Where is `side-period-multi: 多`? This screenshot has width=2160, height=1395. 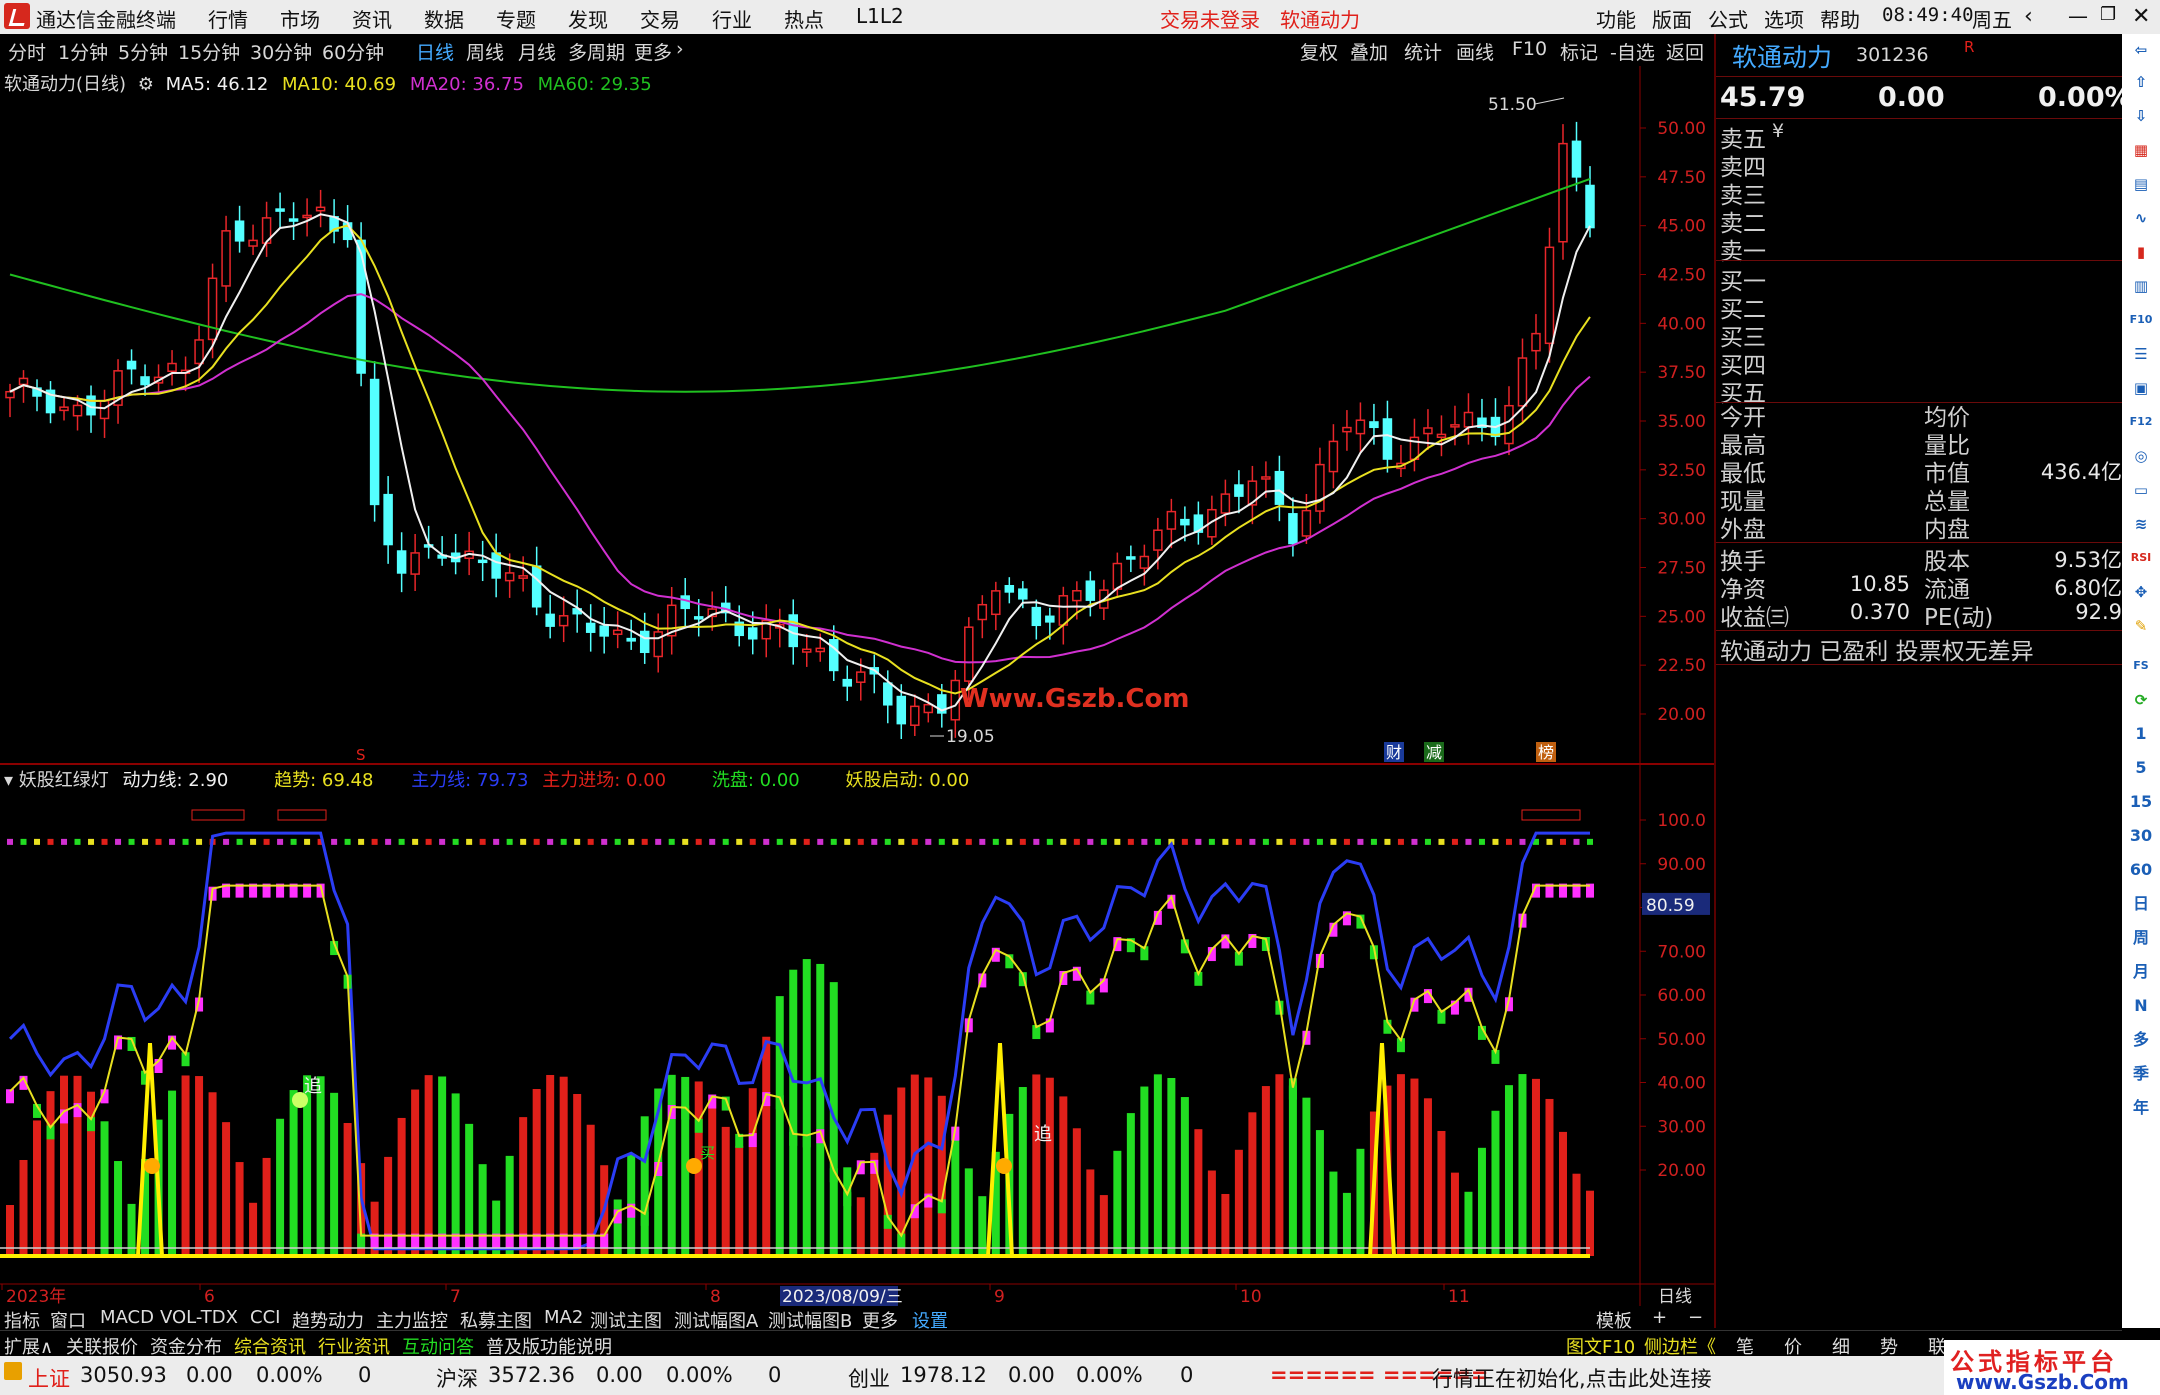 side-period-multi: 多 is located at coordinates (2141, 1040).